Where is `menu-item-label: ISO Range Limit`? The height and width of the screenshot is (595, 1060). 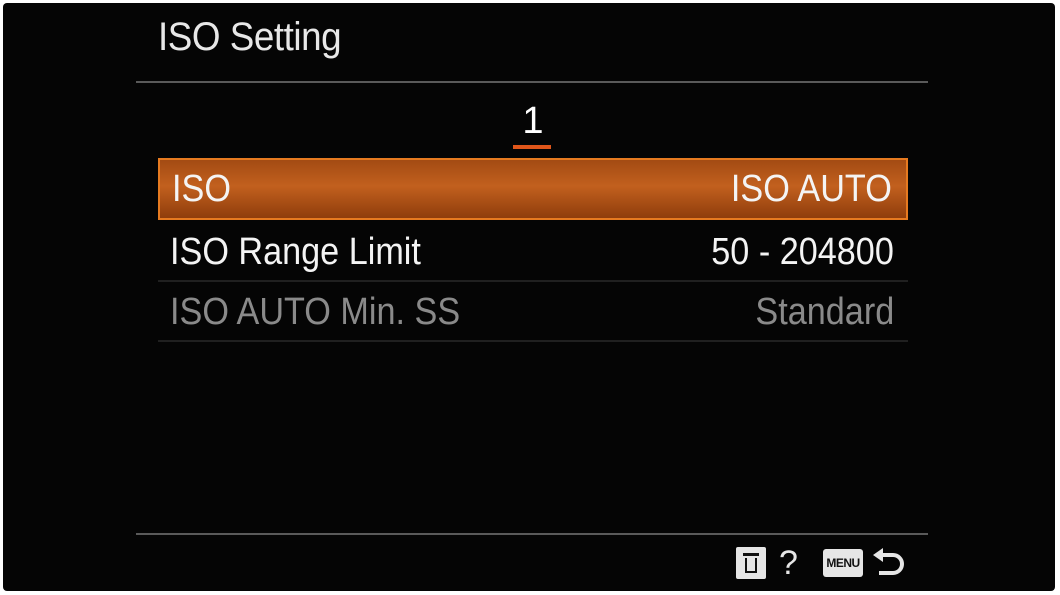 menu-item-label: ISO Range Limit is located at coordinates (295, 252).